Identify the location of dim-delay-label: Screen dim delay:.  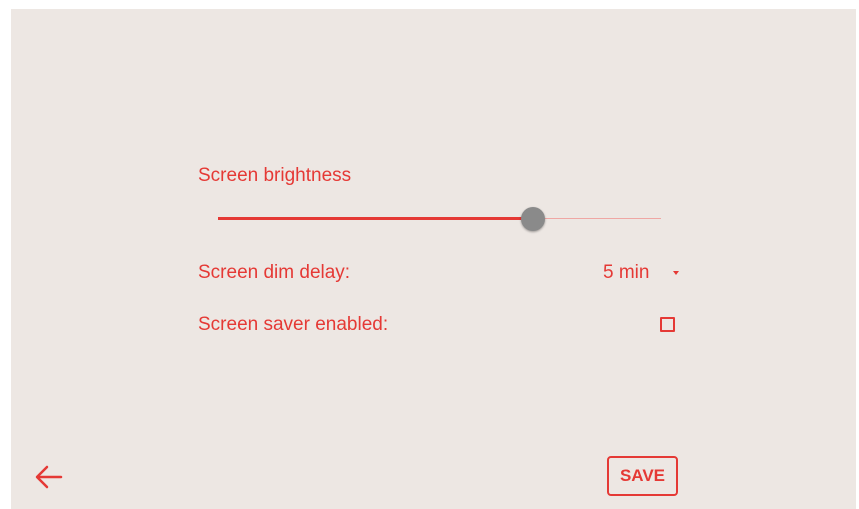
(274, 272).